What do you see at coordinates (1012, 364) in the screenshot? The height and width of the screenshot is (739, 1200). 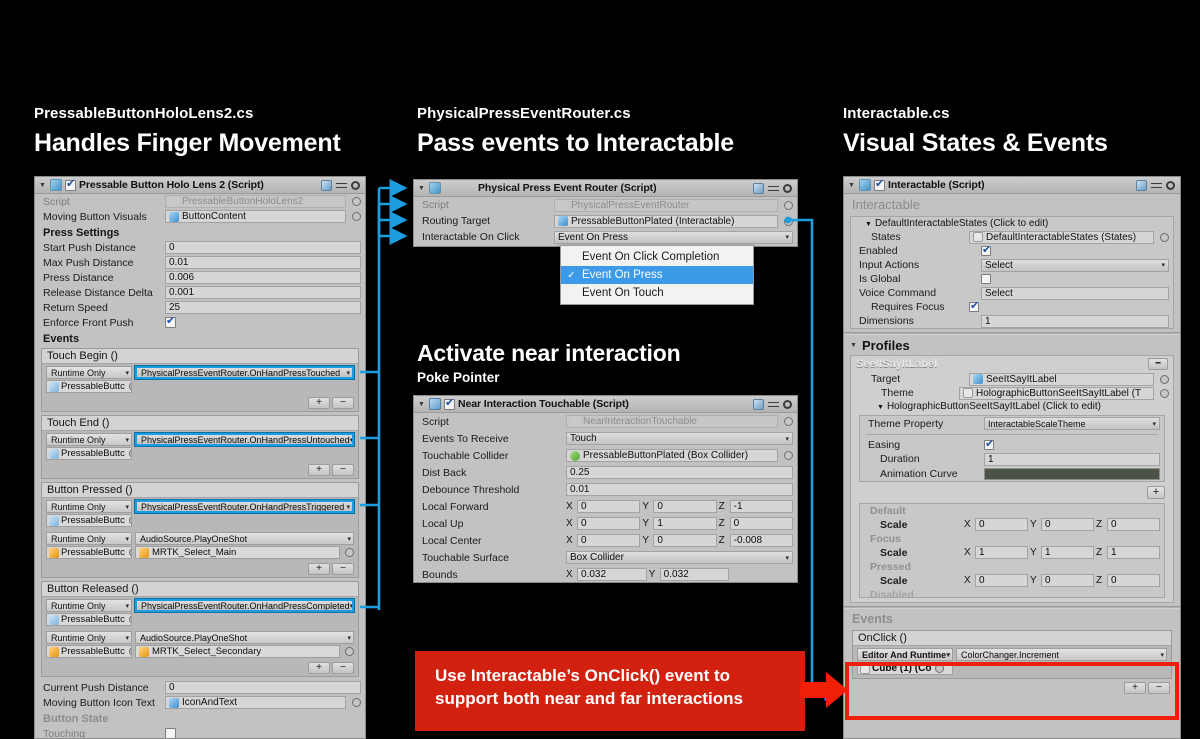 I see `profile-header: SeeItSayItLabel −` at bounding box center [1012, 364].